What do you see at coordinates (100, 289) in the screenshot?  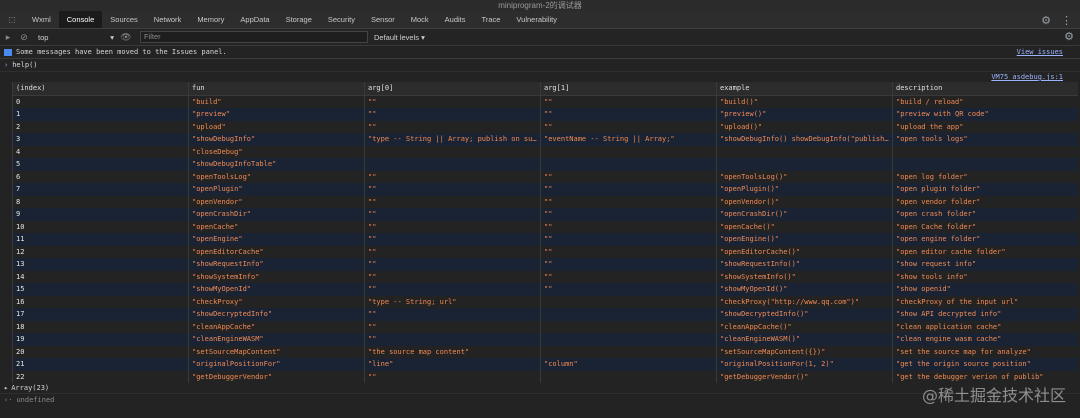 I see `table-cell: 15` at bounding box center [100, 289].